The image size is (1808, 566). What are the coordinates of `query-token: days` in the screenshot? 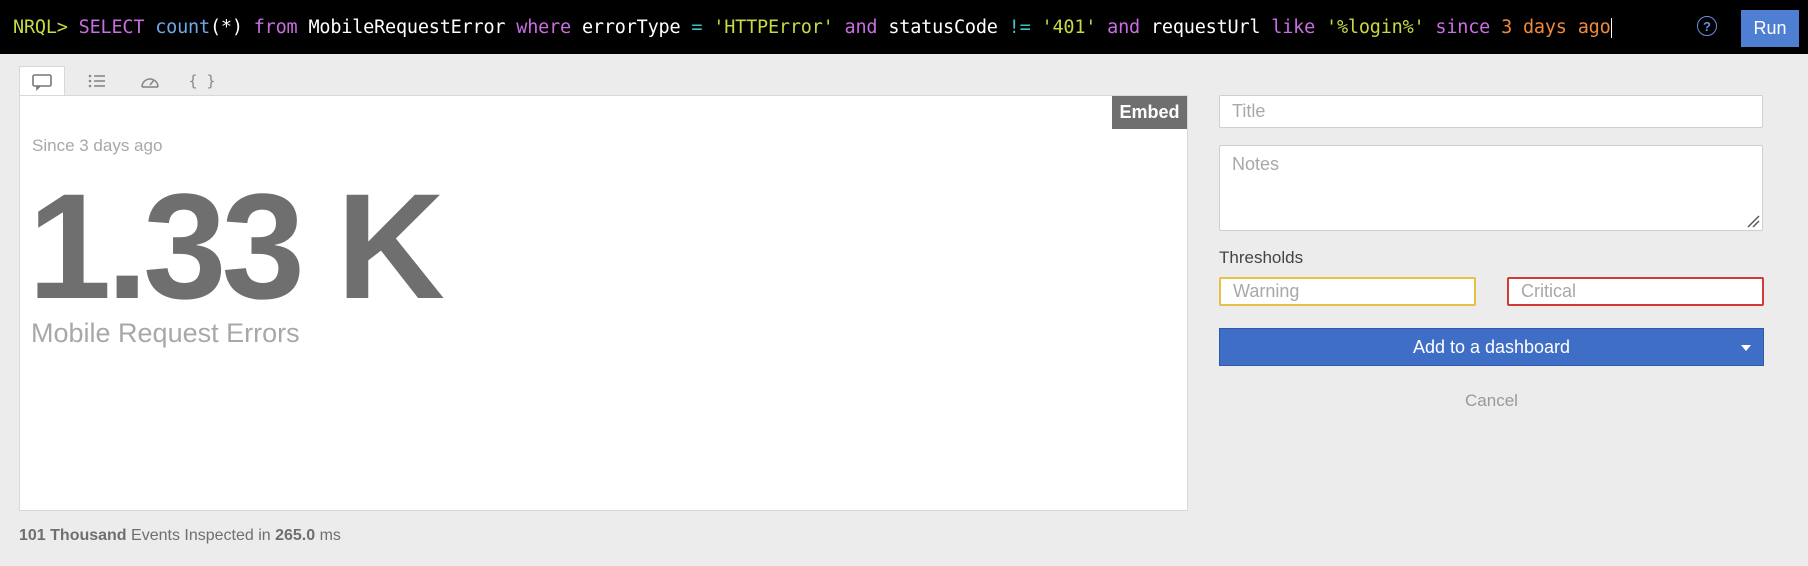 It's located at (1544, 27).